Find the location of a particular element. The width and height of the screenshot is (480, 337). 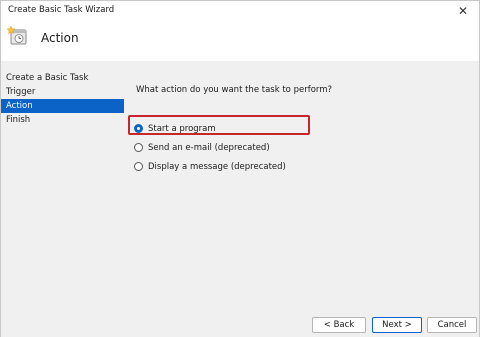

sidebar-item-finish: Finish is located at coordinates (62, 120).